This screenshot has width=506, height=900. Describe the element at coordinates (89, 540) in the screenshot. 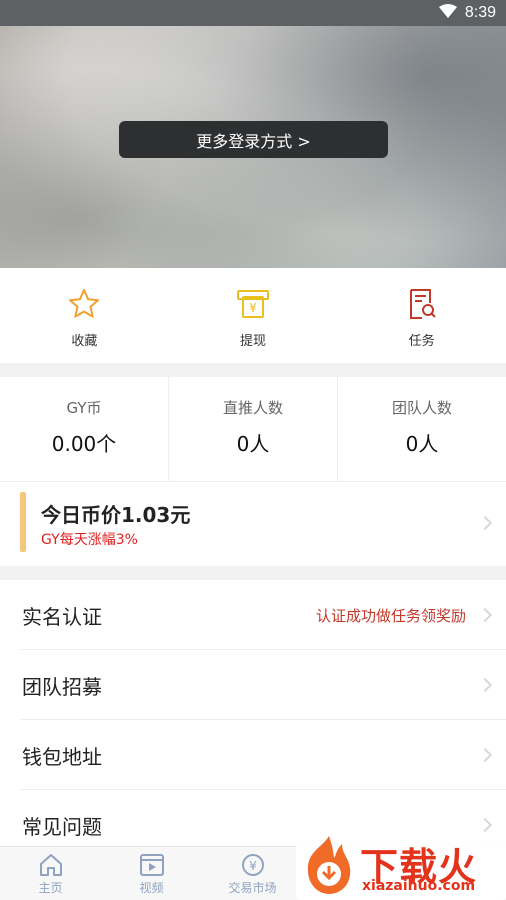

I see `coin-price-growth: GY每天涨幅3%` at that location.